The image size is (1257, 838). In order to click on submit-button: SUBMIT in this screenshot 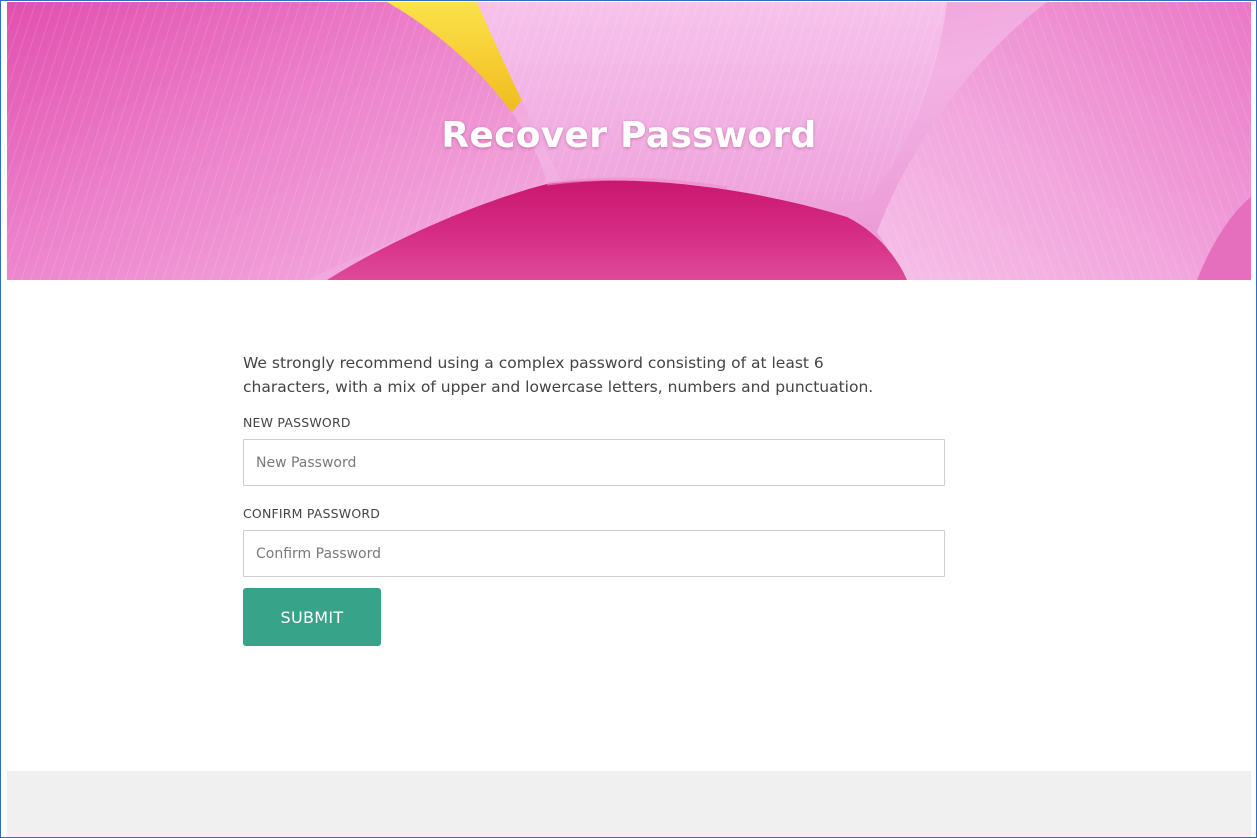, I will do `click(312, 617)`.